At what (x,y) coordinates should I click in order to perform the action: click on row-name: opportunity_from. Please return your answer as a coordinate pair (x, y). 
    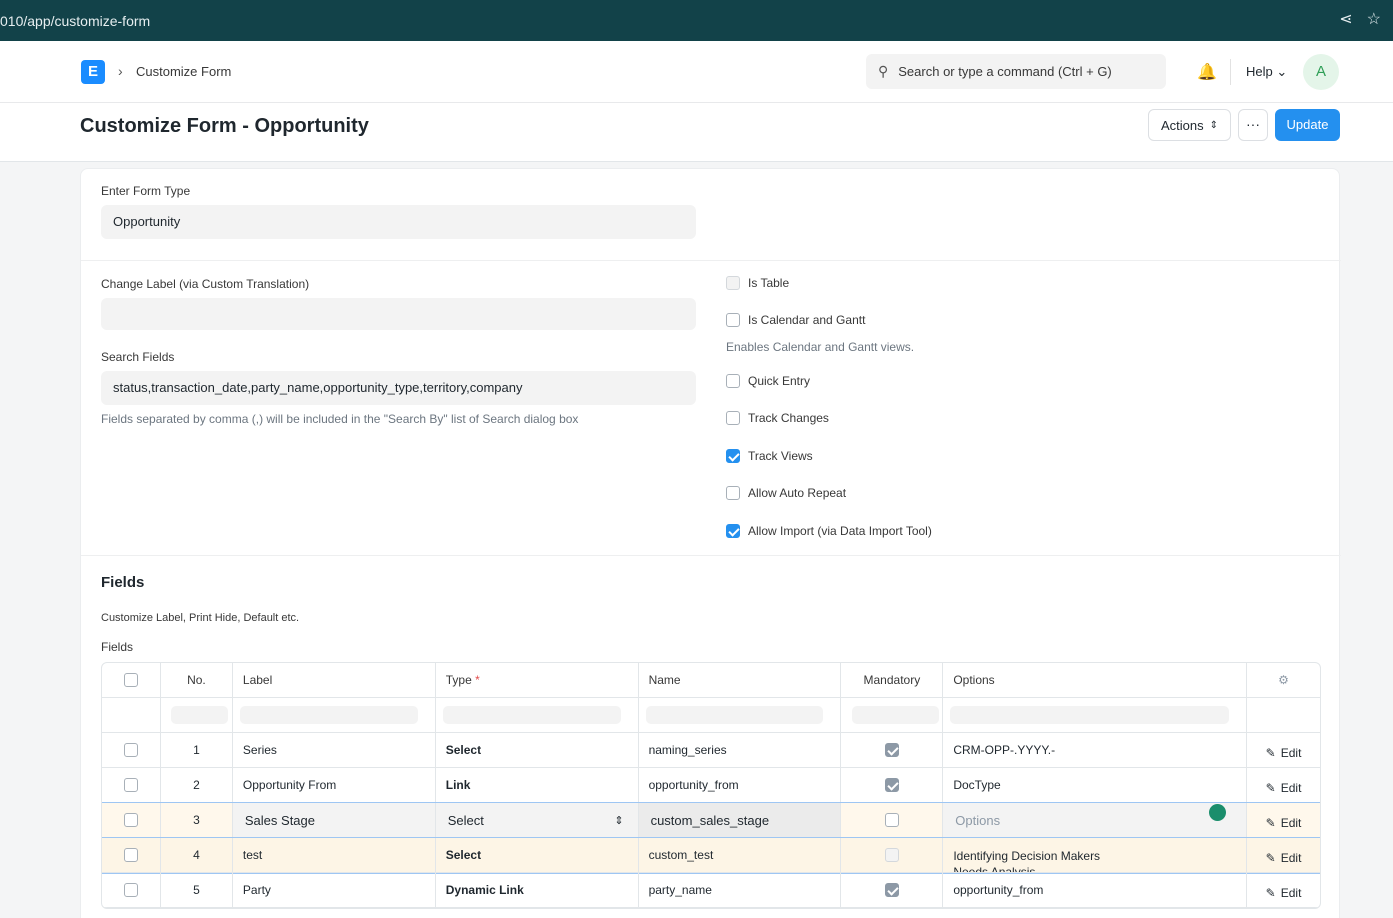
    Looking at the image, I should click on (740, 785).